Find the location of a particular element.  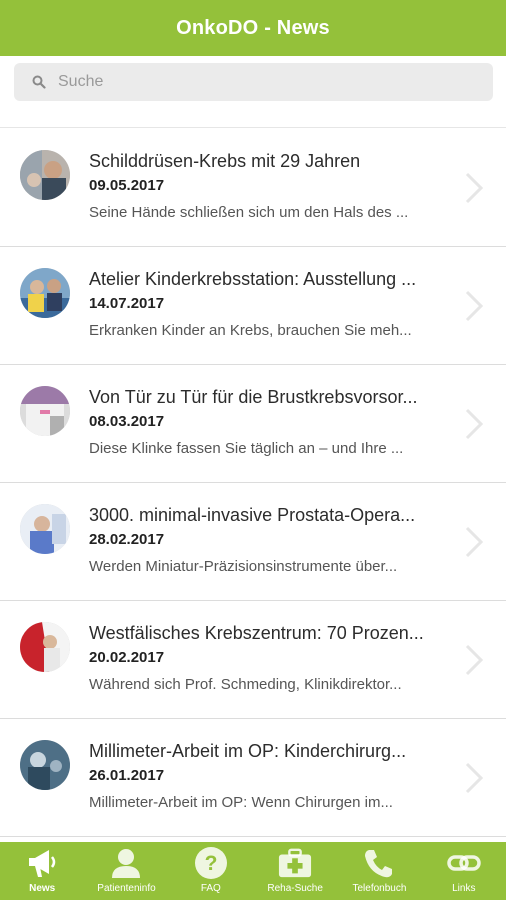

tab-patienteninfo: Patienteninfo is located at coordinates (126, 871).